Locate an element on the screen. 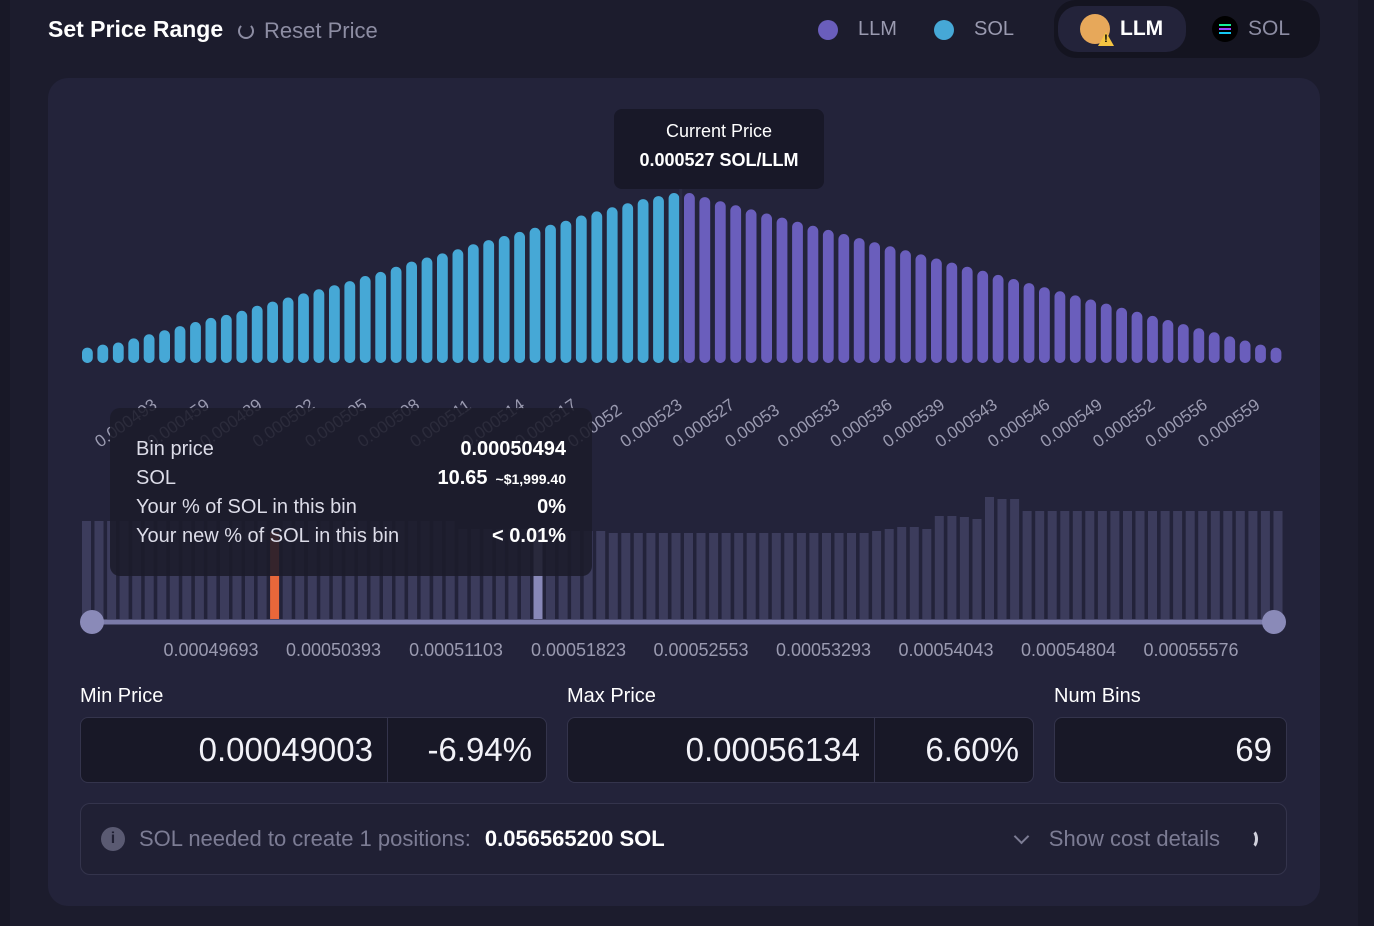 Image resolution: width=1374 pixels, height=926 pixels. histogram-tick-label: 0.00055576 is located at coordinates (1190, 650).